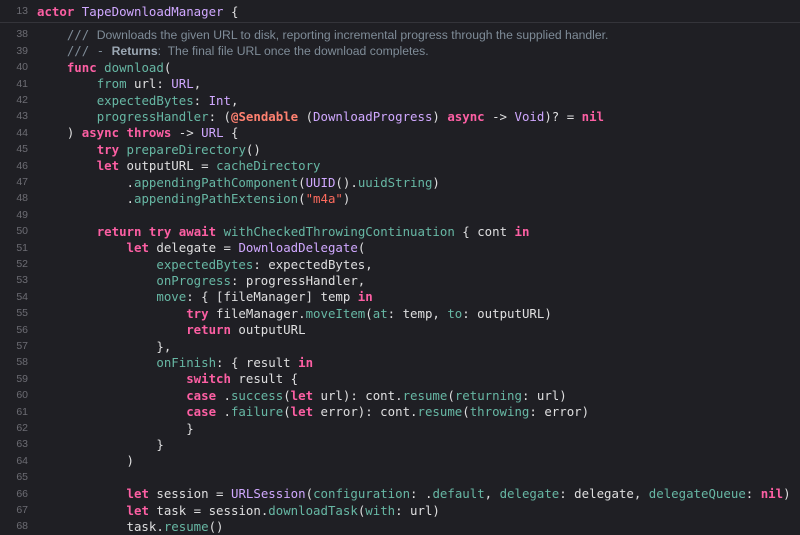 This screenshot has height=535, width=800. I want to click on code-line: 59 switch result {, so click(400, 379).